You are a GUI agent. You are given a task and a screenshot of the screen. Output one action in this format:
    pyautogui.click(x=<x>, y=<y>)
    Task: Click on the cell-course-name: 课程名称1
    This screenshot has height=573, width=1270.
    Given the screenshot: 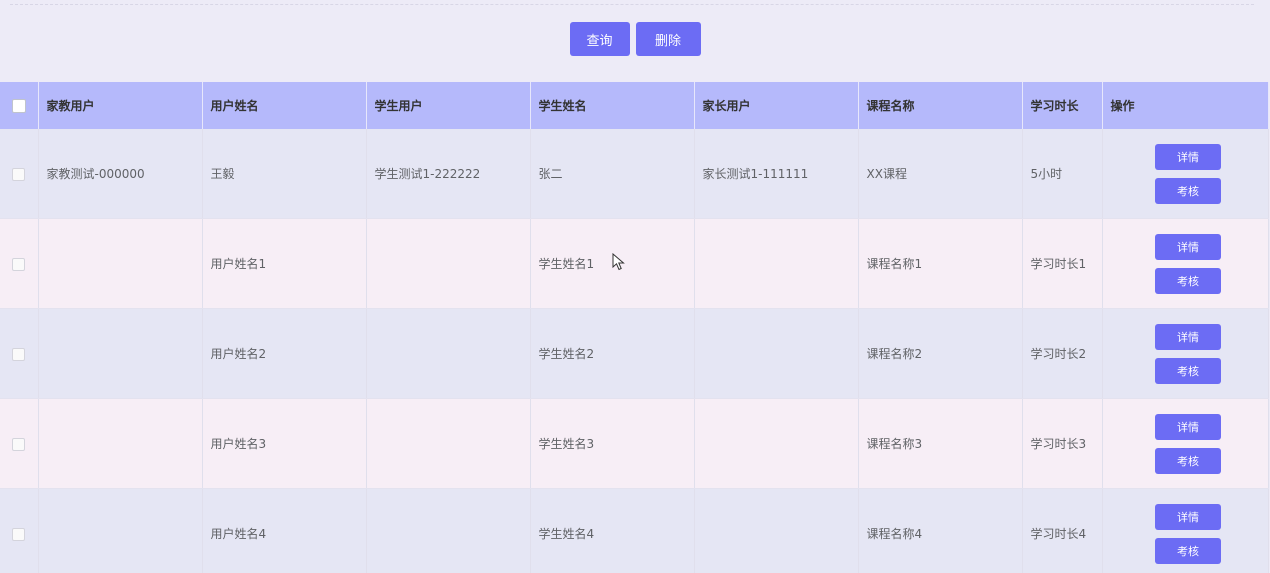 What is the action you would take?
    pyautogui.click(x=940, y=263)
    